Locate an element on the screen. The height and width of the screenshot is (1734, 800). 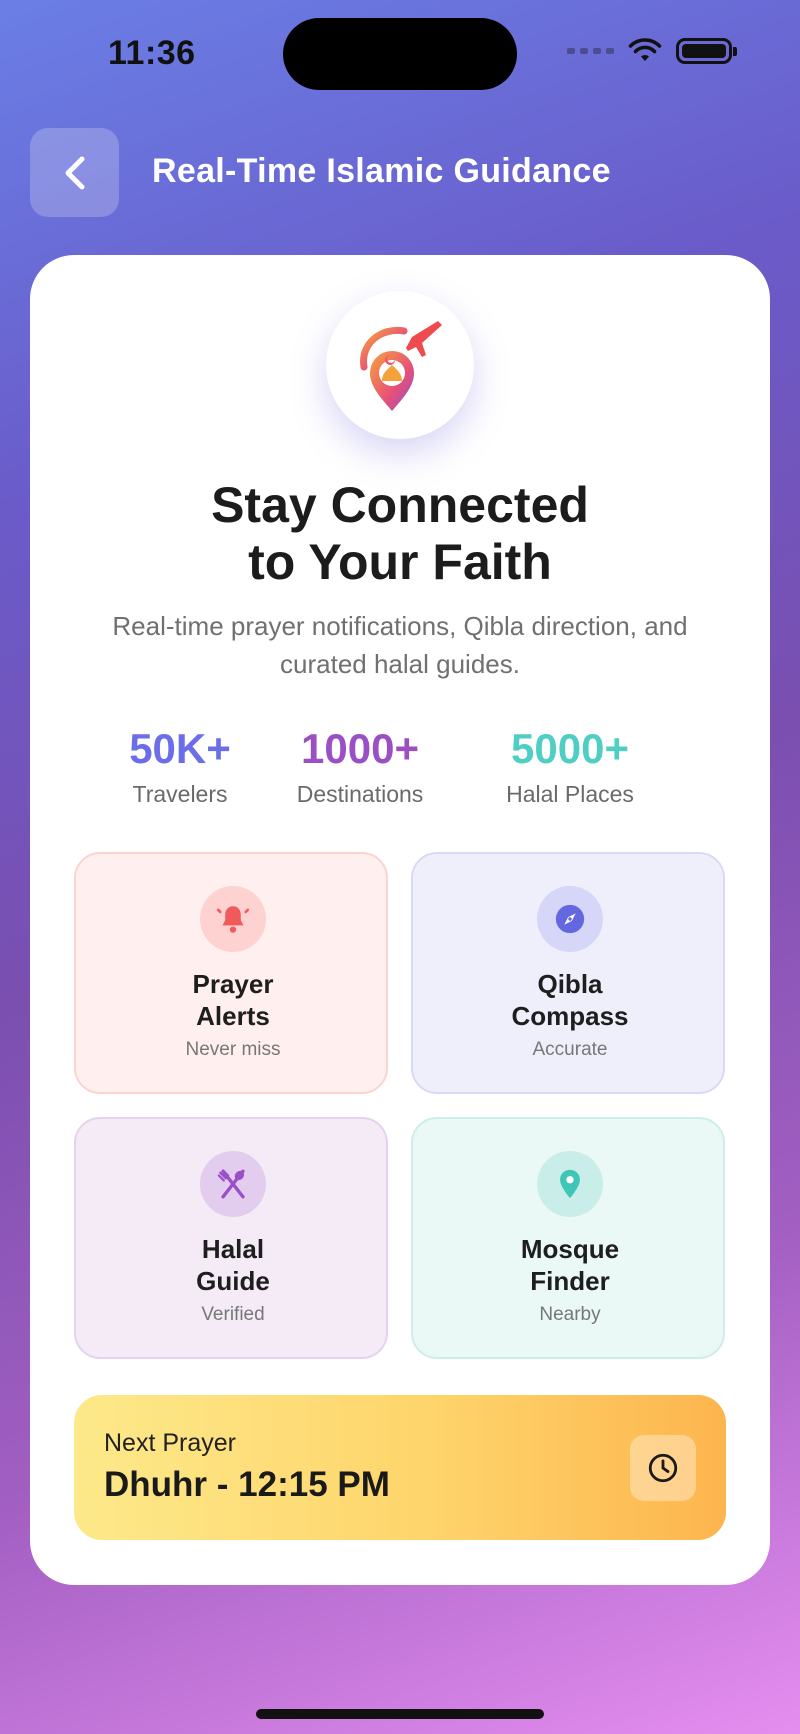
page-title: Real-Time Islamic Guidance is located at coordinates (381, 171).